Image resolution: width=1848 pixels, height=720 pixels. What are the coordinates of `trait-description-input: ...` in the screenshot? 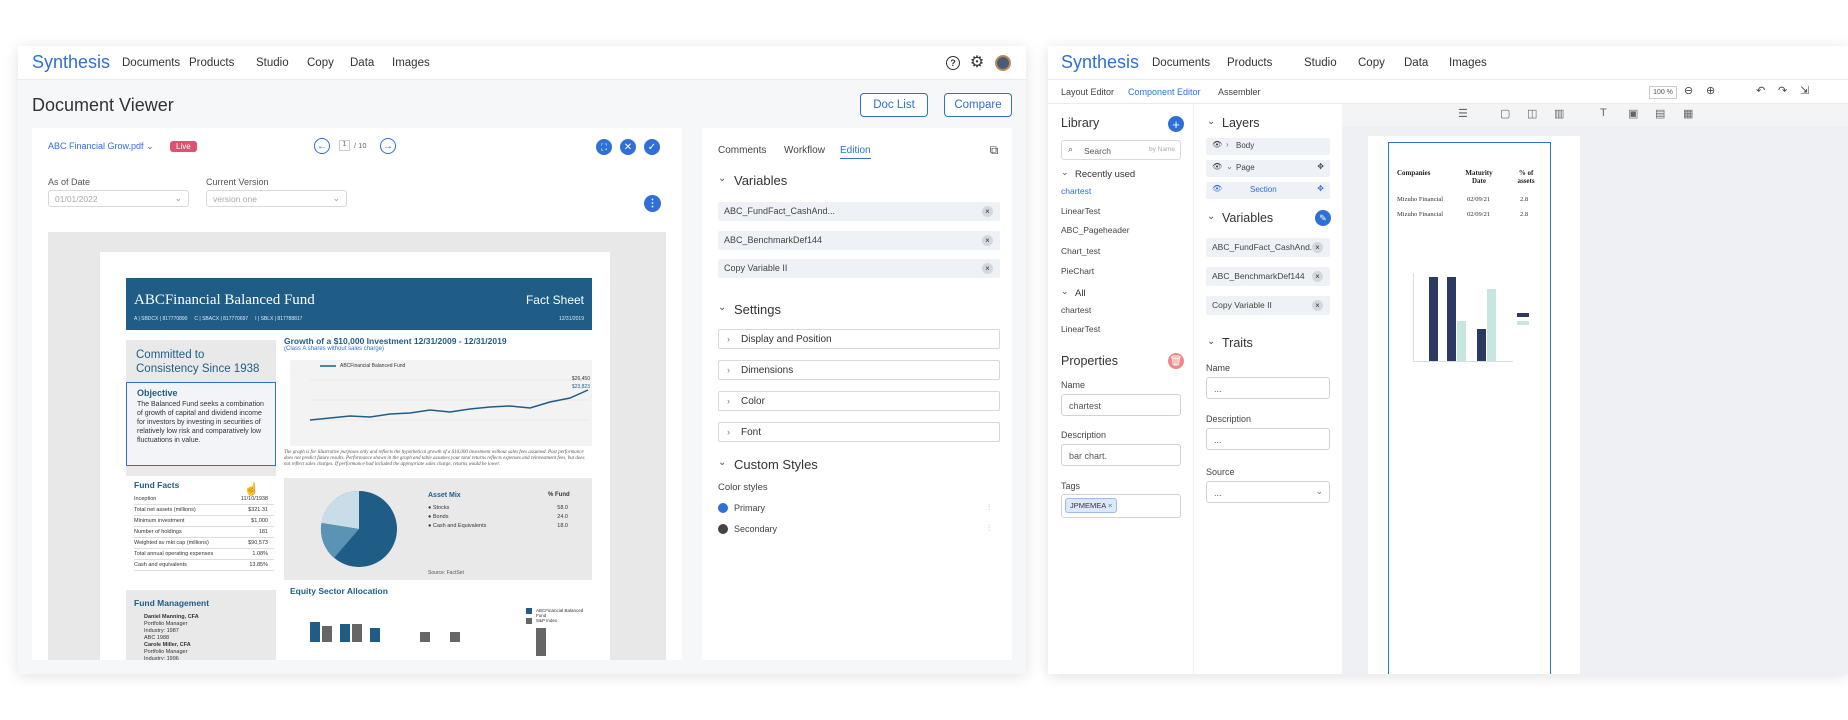 It's located at (1268, 439).